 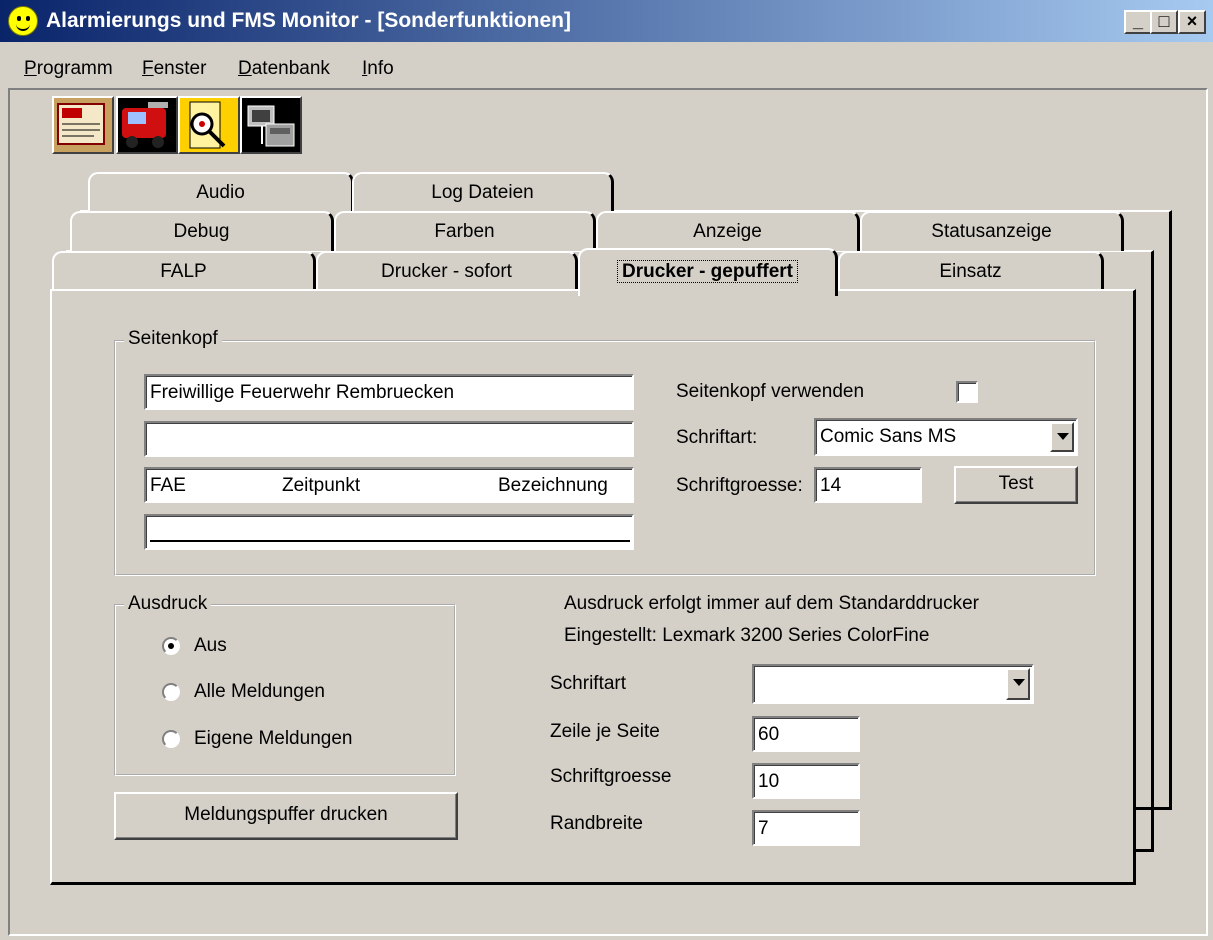 I want to click on tab-debug: Debug, so click(x=202, y=231).